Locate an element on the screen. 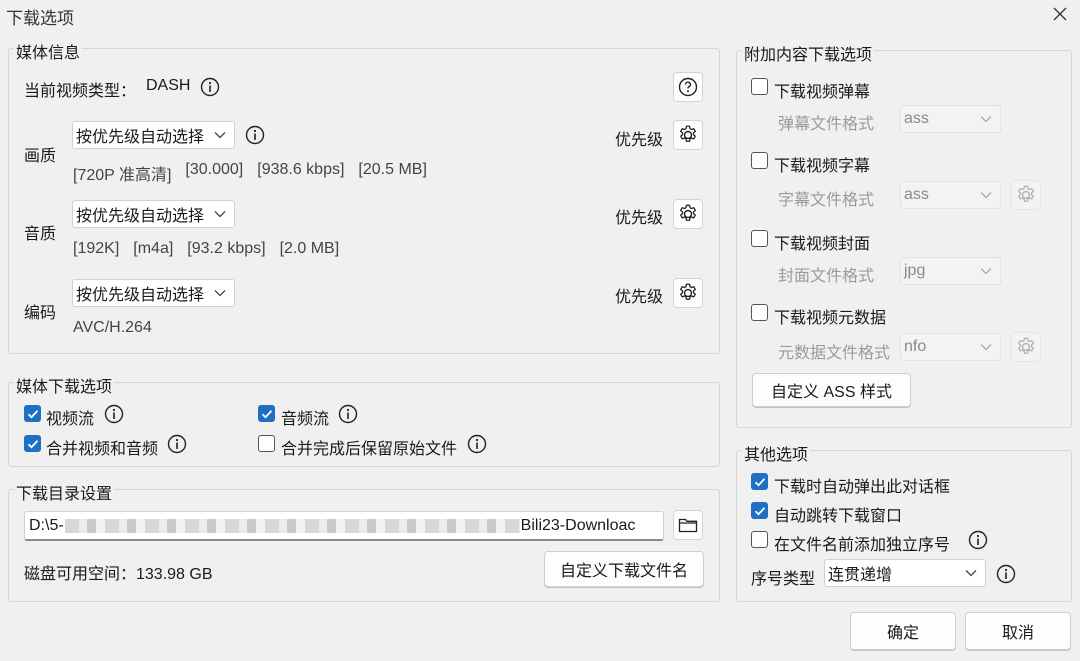 Image resolution: width=1080 pixels, height=661 pixels. video-stream-info-icon is located at coordinates (114, 414).